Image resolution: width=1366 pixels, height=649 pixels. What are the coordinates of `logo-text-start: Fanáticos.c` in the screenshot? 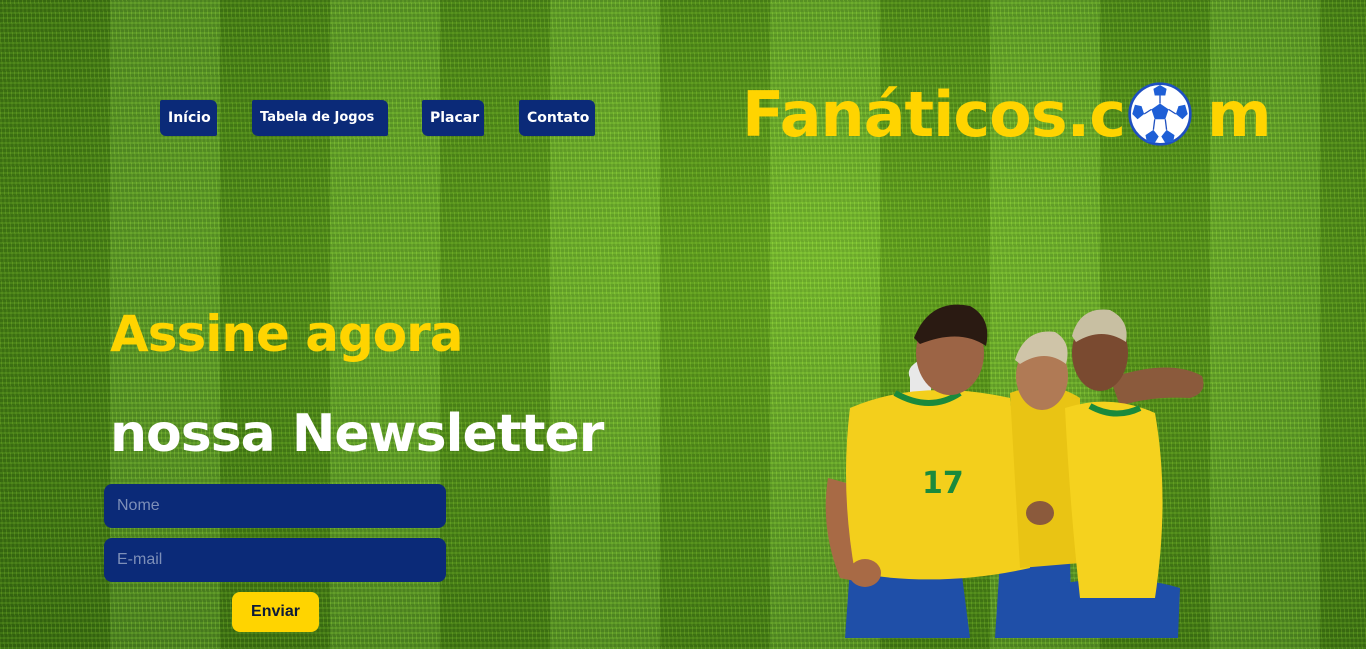 It's located at (934, 114).